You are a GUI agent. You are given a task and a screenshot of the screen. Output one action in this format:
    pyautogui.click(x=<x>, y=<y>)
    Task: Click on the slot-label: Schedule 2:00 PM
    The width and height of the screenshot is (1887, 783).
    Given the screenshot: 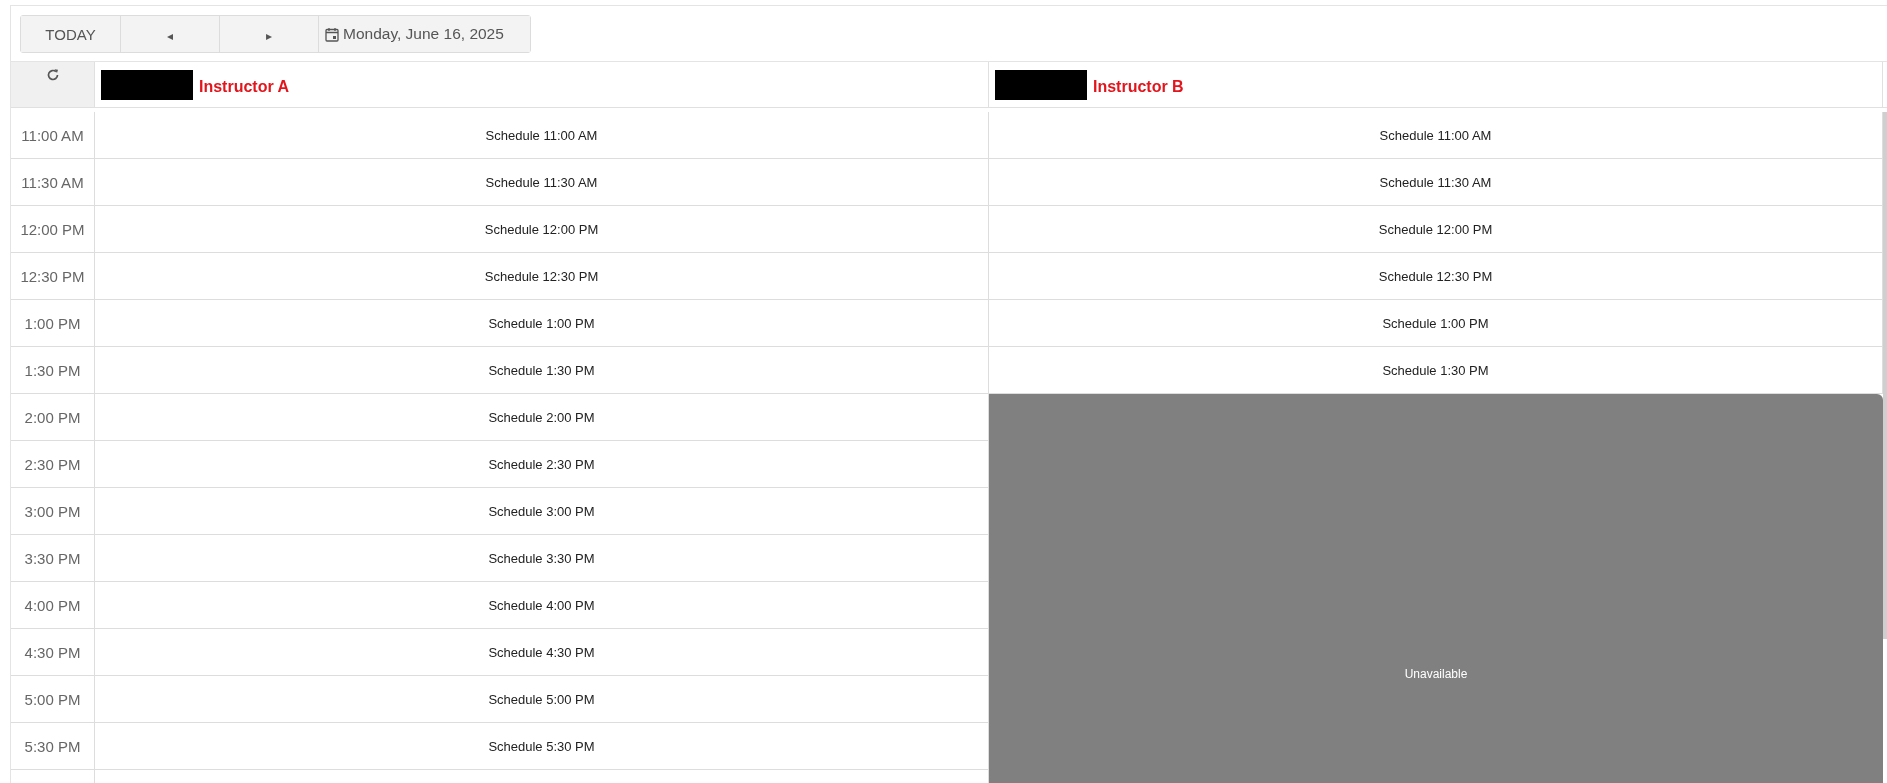 What is the action you would take?
    pyautogui.click(x=541, y=417)
    